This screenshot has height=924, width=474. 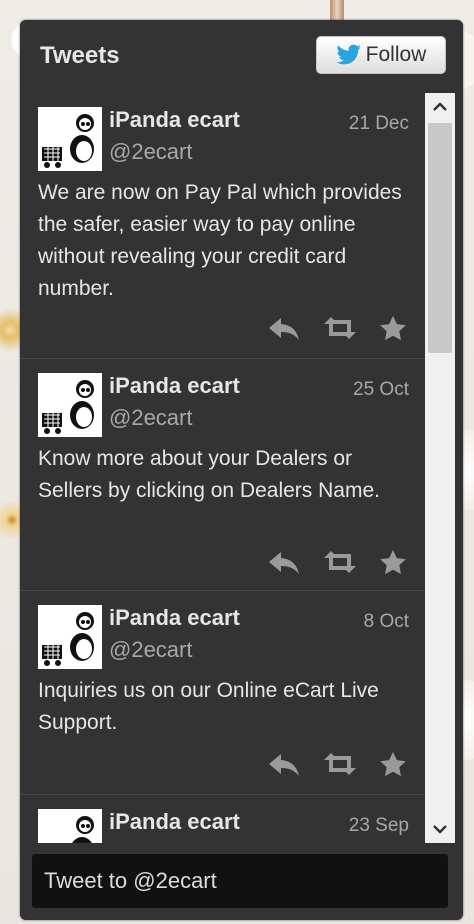 I want to click on tweet-composer-input: Tweet to @2ecart, so click(x=240, y=881).